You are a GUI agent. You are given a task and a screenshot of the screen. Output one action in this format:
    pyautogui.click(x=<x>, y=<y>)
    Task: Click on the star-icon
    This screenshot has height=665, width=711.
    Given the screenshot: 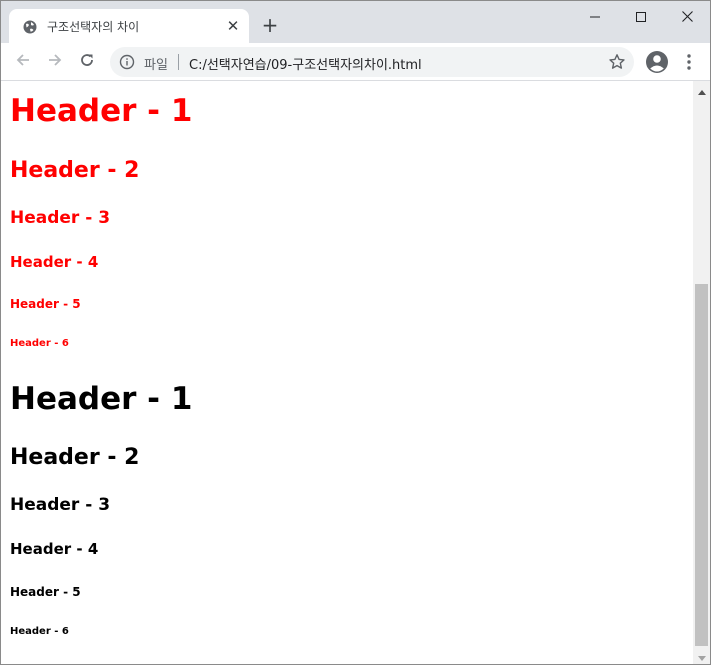 What is the action you would take?
    pyautogui.click(x=617, y=62)
    